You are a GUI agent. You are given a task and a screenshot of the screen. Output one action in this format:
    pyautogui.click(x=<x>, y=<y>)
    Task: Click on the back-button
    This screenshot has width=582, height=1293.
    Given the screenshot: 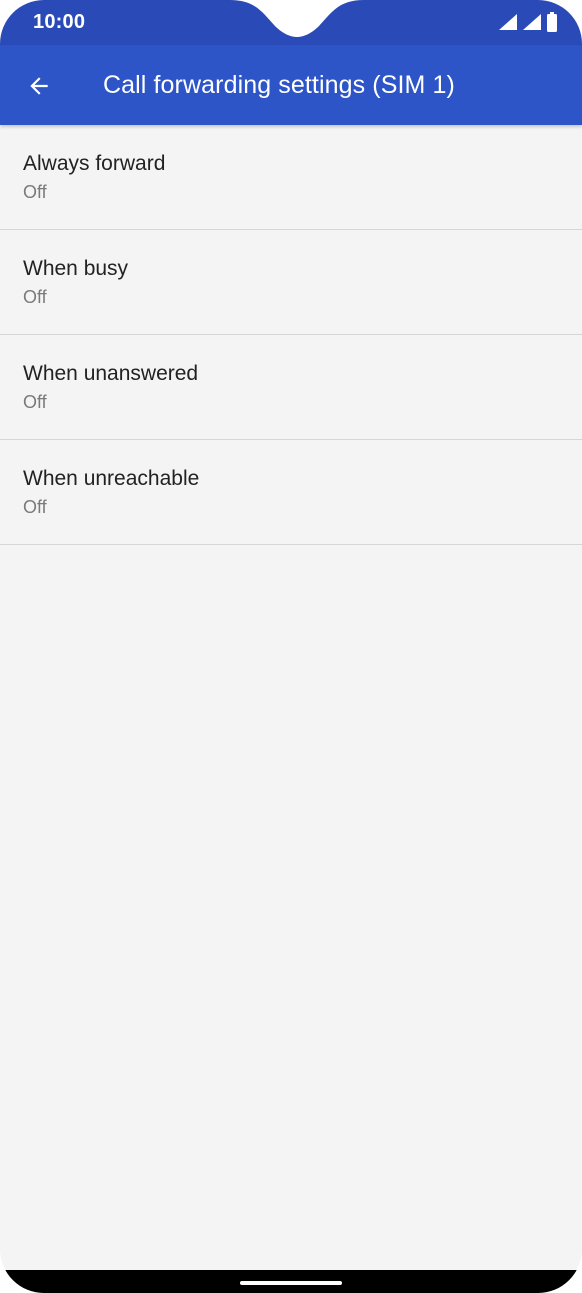 What is the action you would take?
    pyautogui.click(x=39, y=86)
    